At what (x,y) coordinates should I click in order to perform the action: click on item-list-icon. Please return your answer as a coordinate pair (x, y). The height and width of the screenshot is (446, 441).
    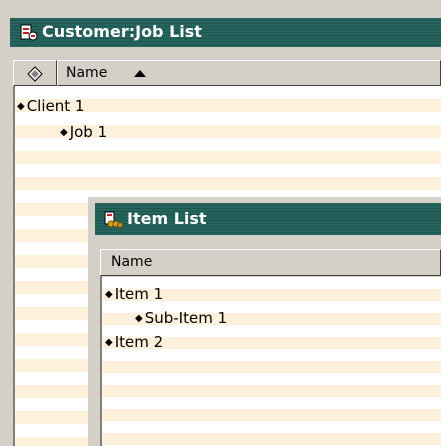
    Looking at the image, I should click on (113, 222).